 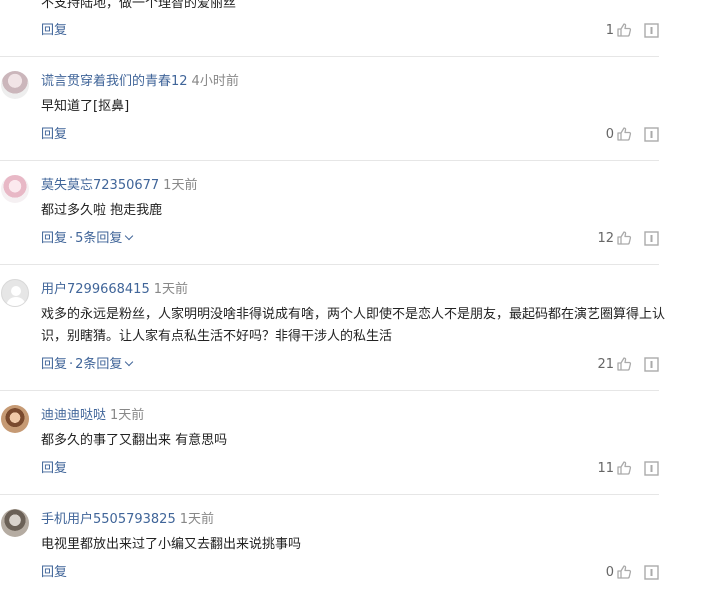 I want to click on replies-count: 5条回复, so click(x=99, y=238).